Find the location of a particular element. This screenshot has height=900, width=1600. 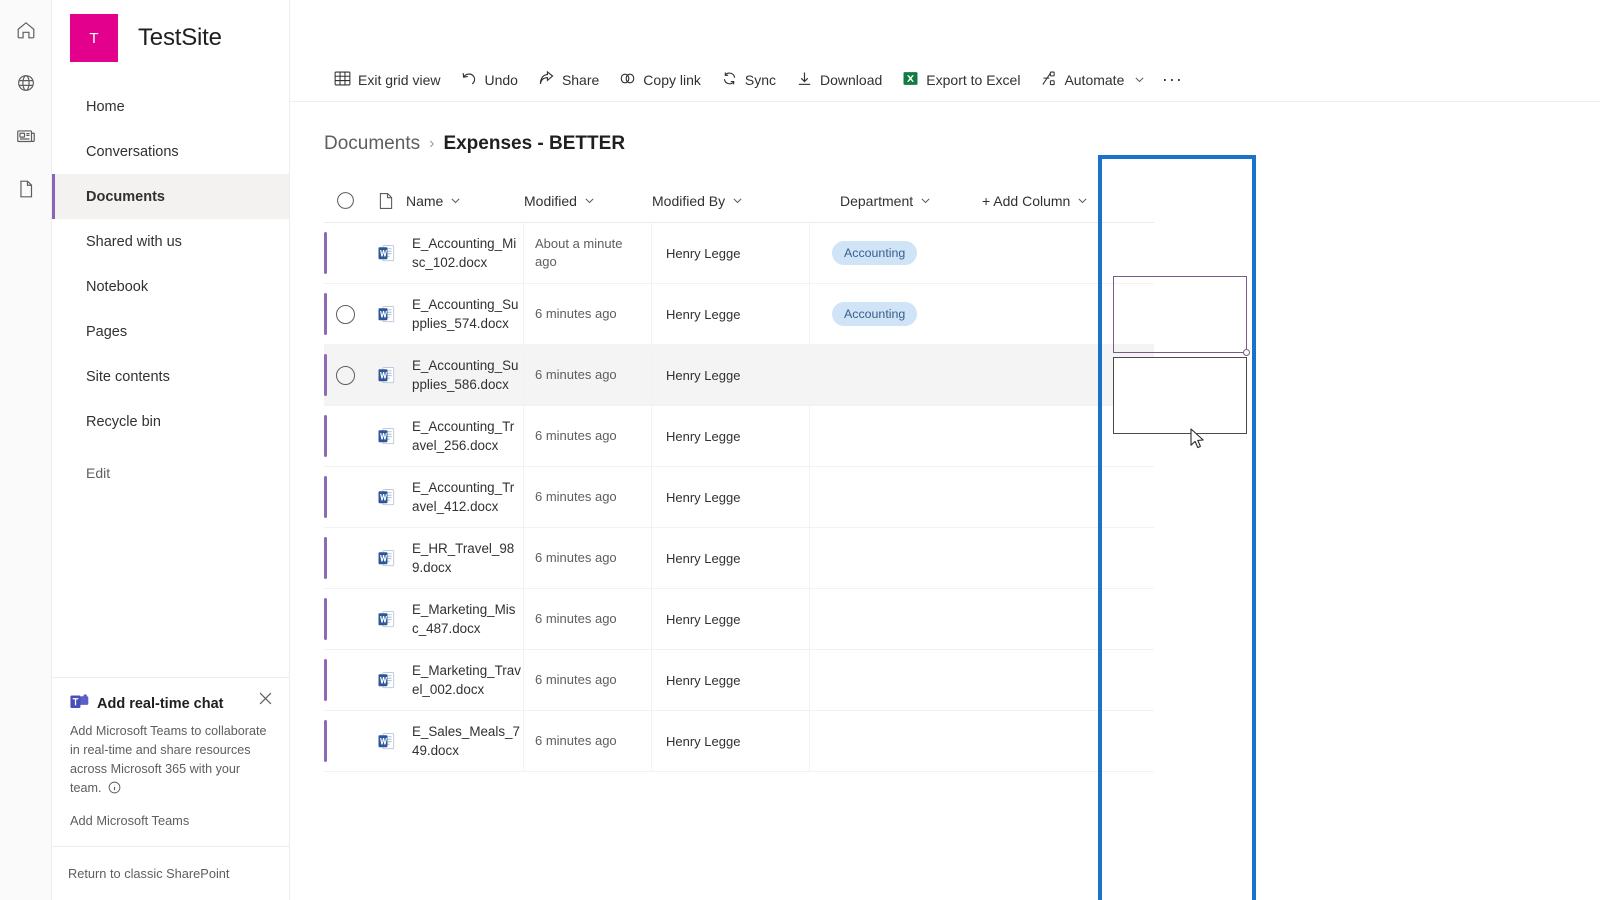

file-name-cell: E_HR_Travel_989.docx is located at coordinates (465, 558).